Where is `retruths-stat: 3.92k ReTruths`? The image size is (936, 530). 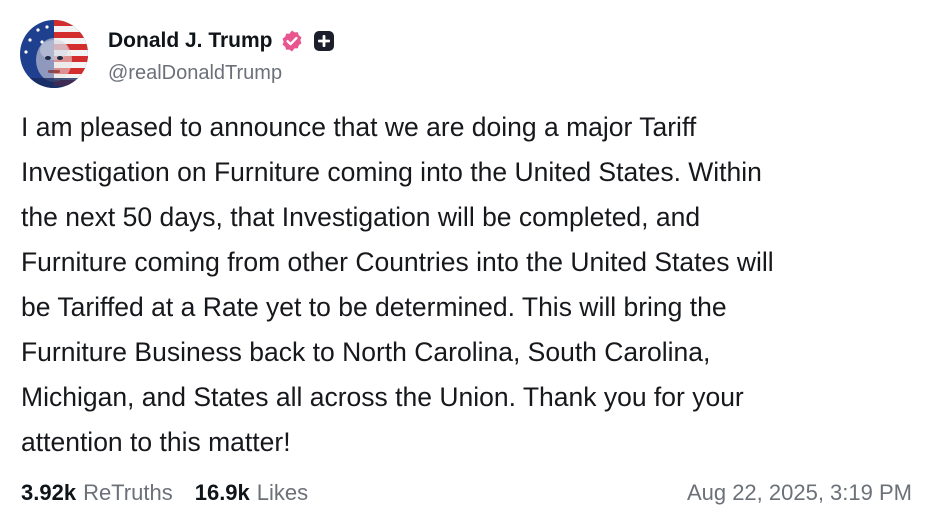 retruths-stat: 3.92k ReTruths is located at coordinates (97, 493).